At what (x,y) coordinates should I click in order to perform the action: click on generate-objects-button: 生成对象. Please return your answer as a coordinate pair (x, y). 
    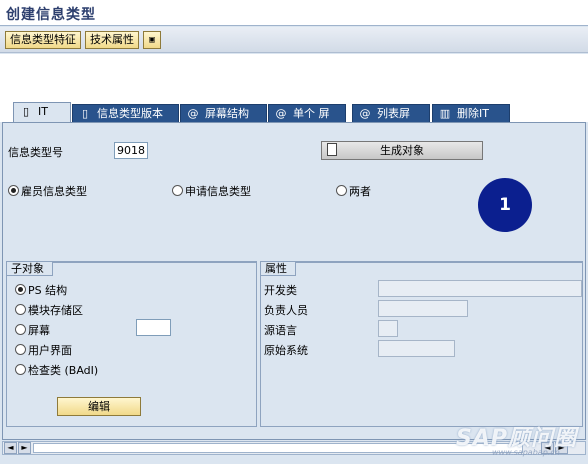
    Looking at the image, I should click on (402, 150).